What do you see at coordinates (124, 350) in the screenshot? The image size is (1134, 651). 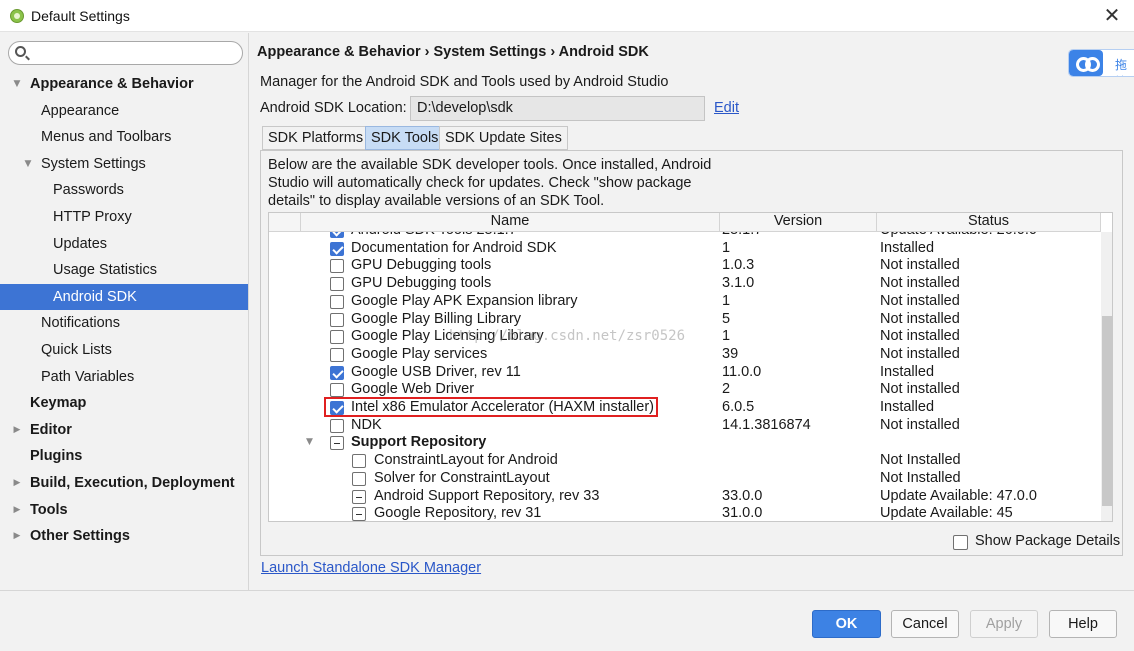 I see `sidebar-item-quick-lists: Quick Lists` at bounding box center [124, 350].